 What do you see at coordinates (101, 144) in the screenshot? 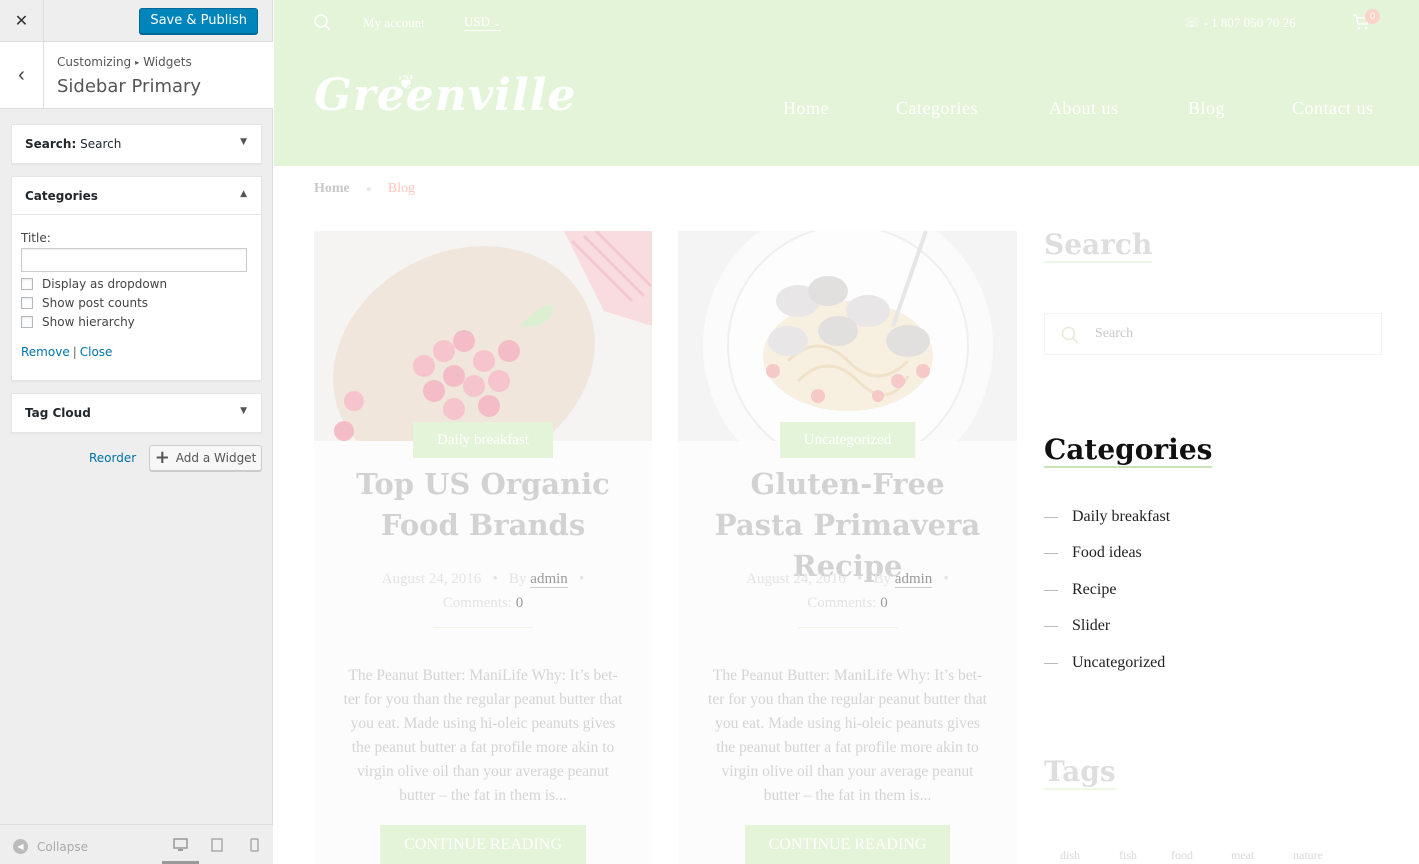
I see `widget-search-subtitle: Search` at bounding box center [101, 144].